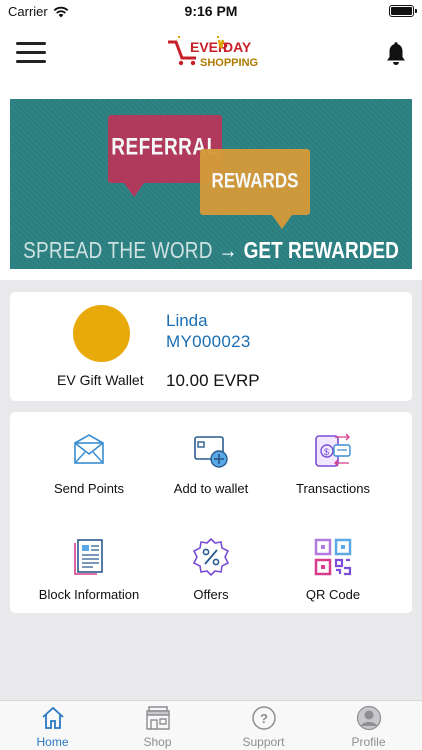 The width and height of the screenshot is (422, 750). I want to click on add-to-wallet-button: Add to wallet, so click(211, 460).